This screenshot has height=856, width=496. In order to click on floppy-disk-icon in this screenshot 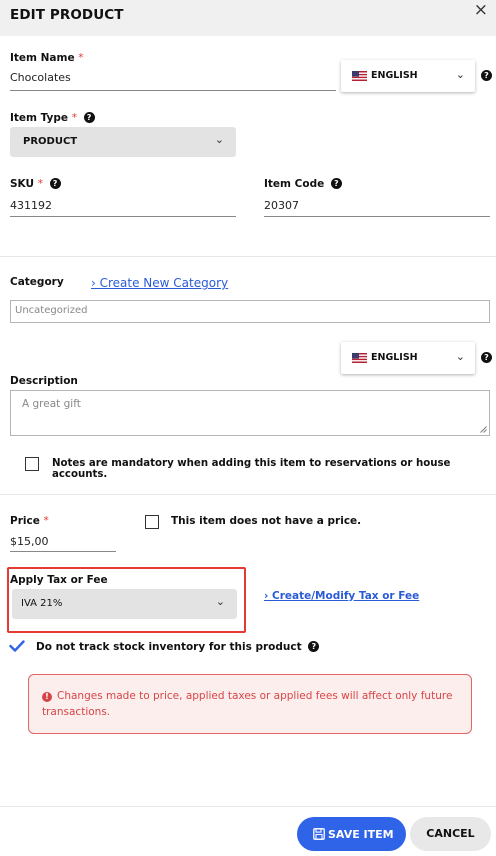, I will do `click(319, 834)`.